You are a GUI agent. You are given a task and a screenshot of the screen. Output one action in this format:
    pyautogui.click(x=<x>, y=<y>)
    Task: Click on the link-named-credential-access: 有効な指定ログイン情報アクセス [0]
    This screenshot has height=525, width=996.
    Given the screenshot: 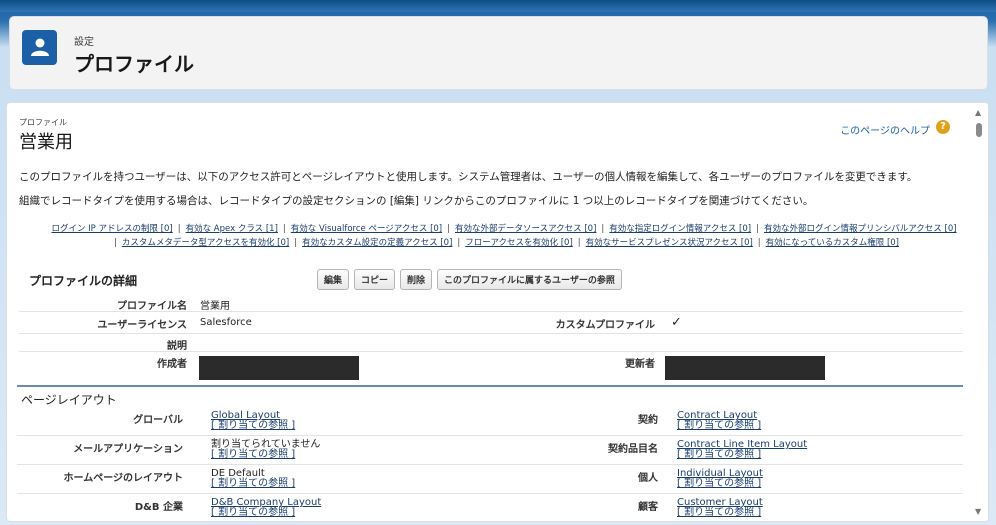 What is the action you would take?
    pyautogui.click(x=680, y=229)
    